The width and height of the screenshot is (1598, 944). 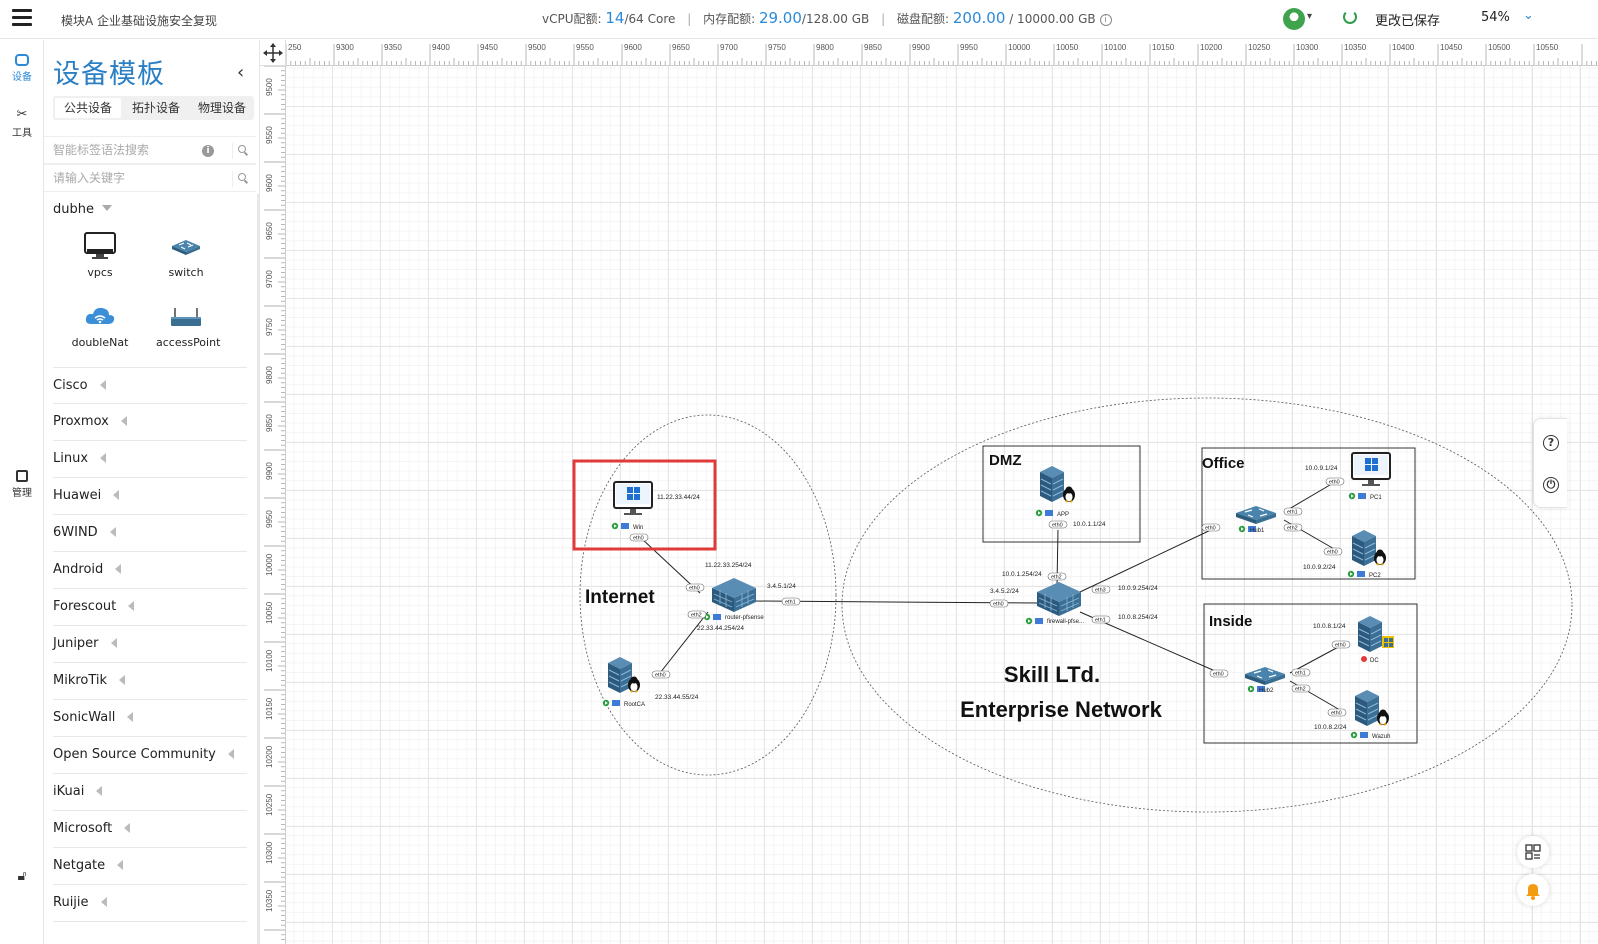 I want to click on vendor-label: Ruijie, so click(x=71, y=902).